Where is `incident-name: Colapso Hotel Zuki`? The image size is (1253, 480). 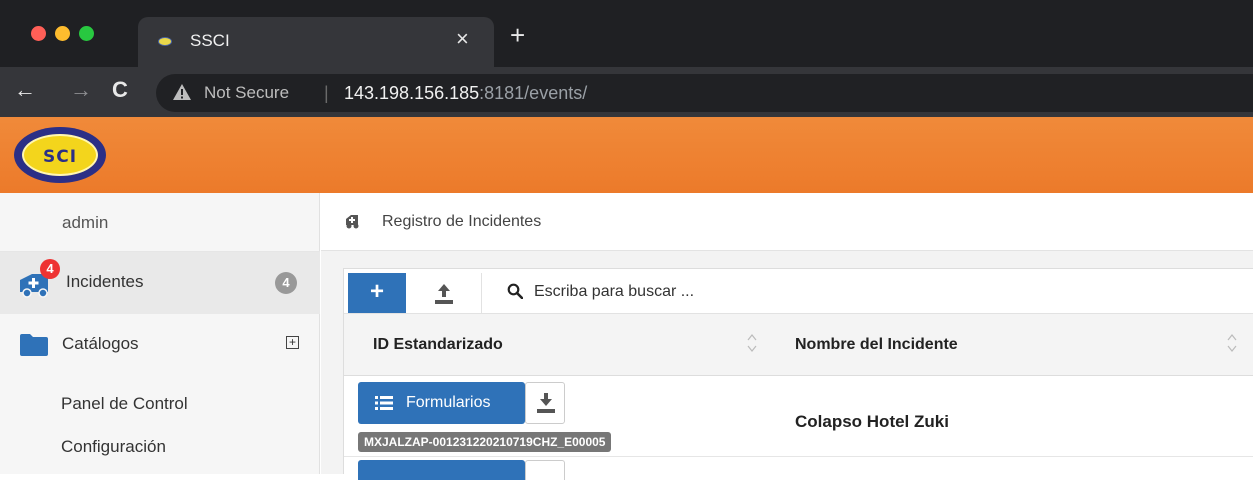 incident-name: Colapso Hotel Zuki is located at coordinates (872, 422).